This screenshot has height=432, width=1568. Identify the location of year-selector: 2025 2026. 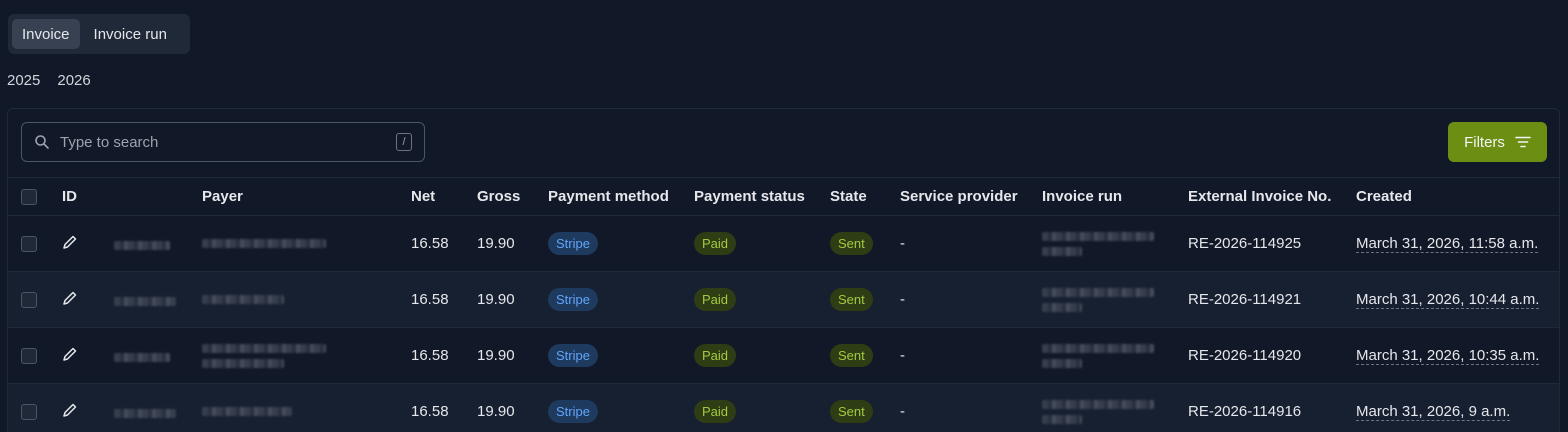
(49, 80).